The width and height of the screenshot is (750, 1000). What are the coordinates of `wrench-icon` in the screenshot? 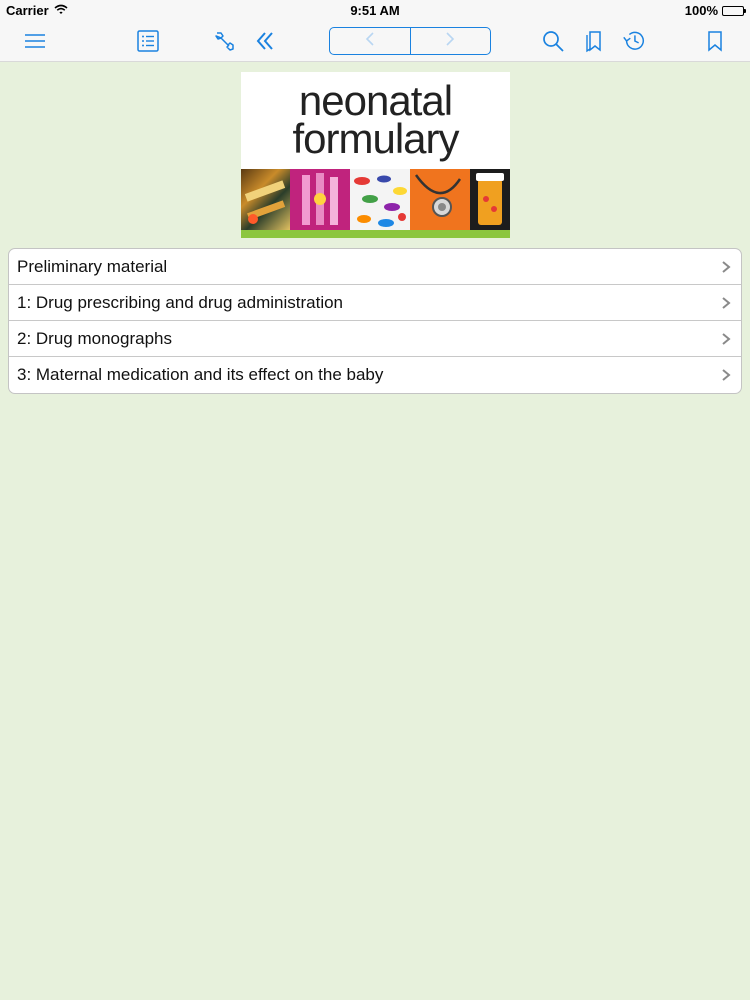 It's located at (225, 41).